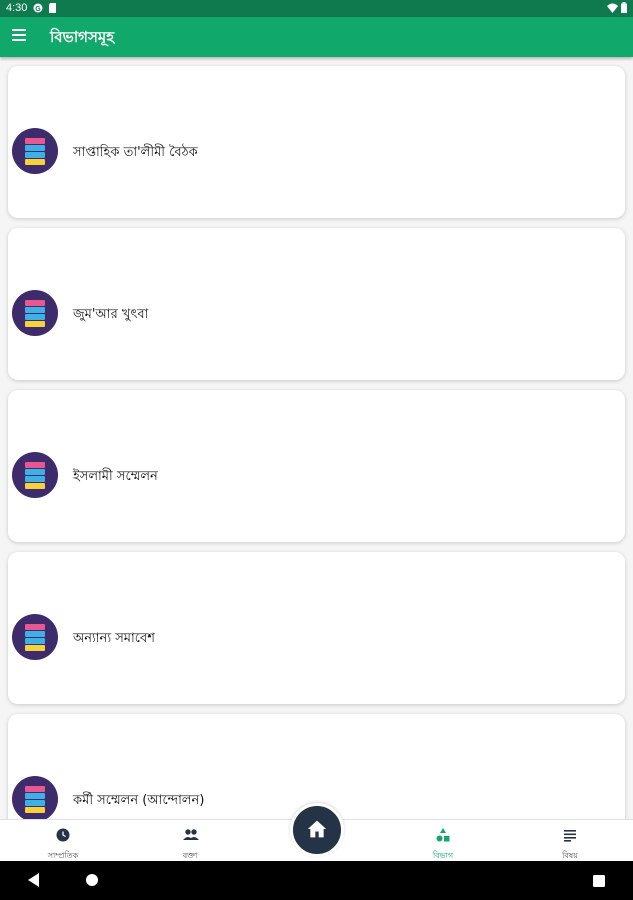  What do you see at coordinates (53, 8) in the screenshot?
I see `sd-card-icon` at bounding box center [53, 8].